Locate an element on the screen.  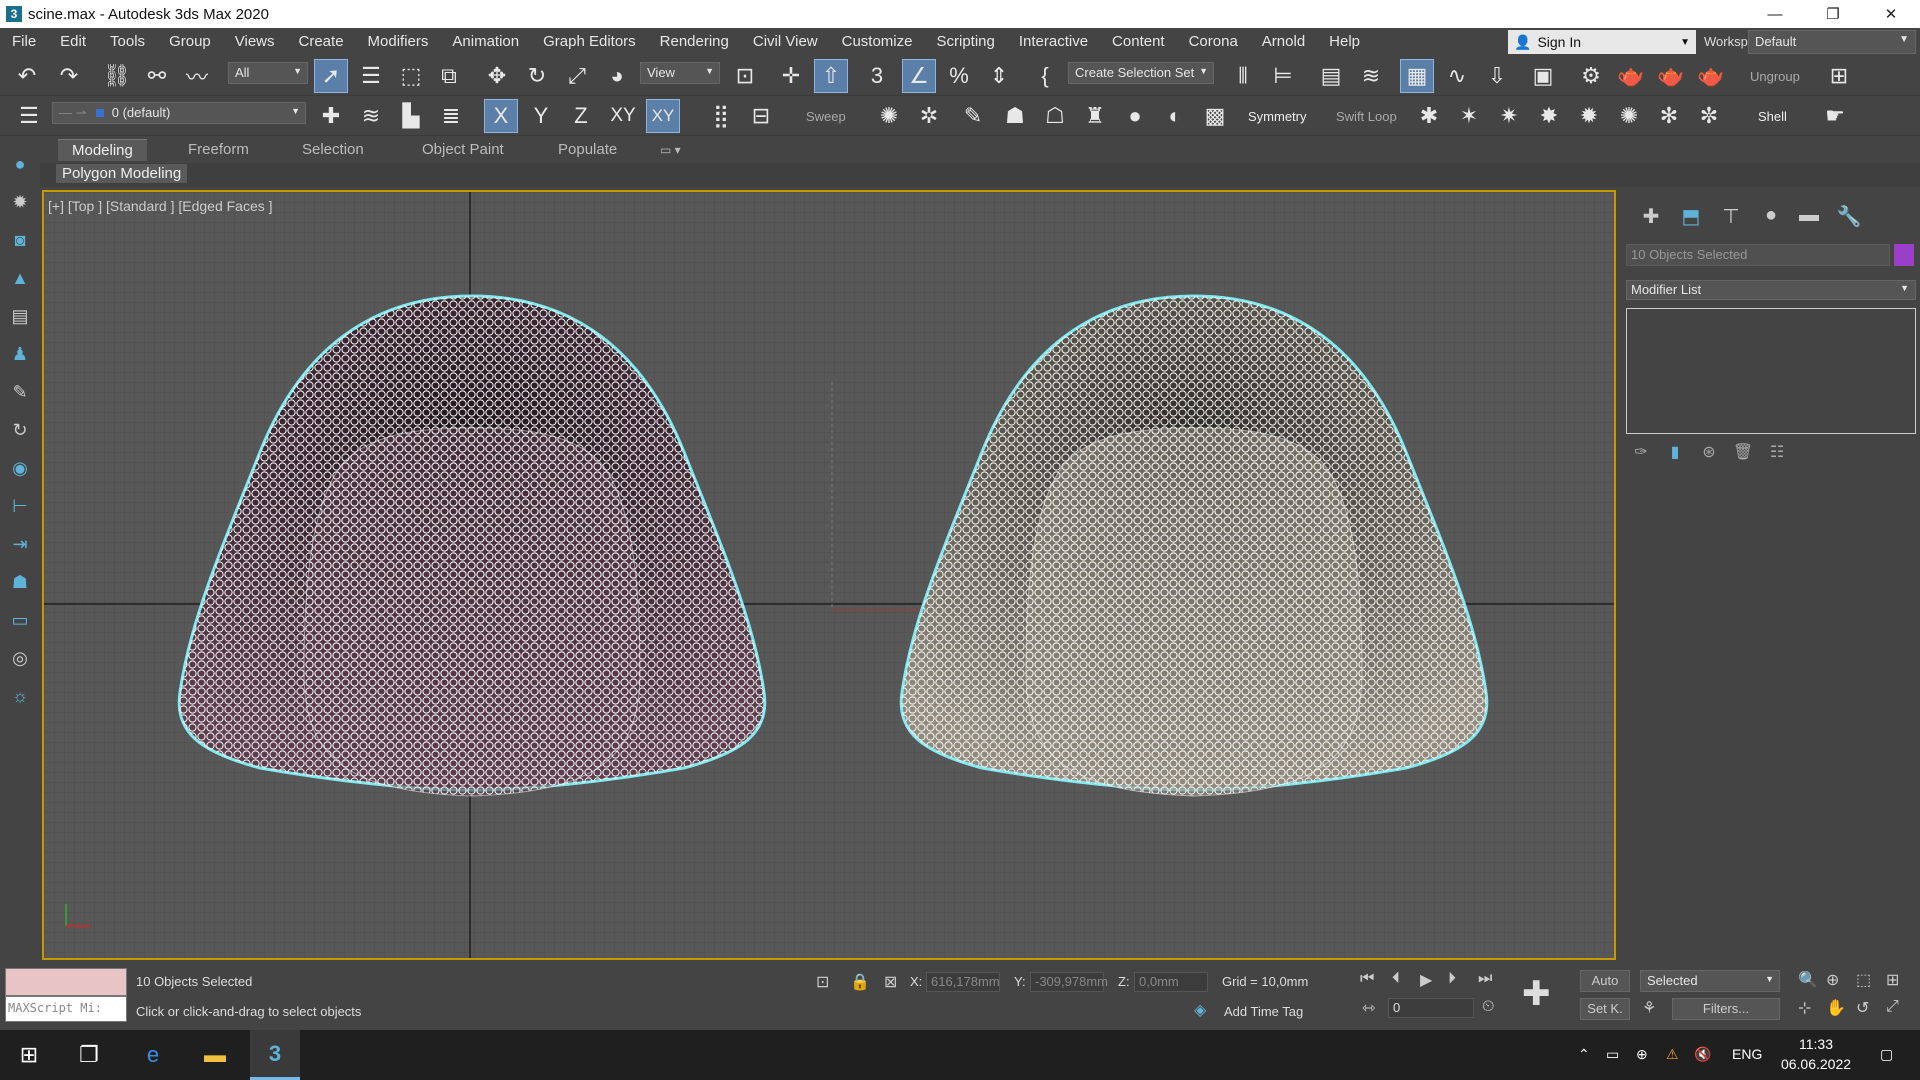
windows-start-icon: ⊞ is located at coordinates (29, 1055).